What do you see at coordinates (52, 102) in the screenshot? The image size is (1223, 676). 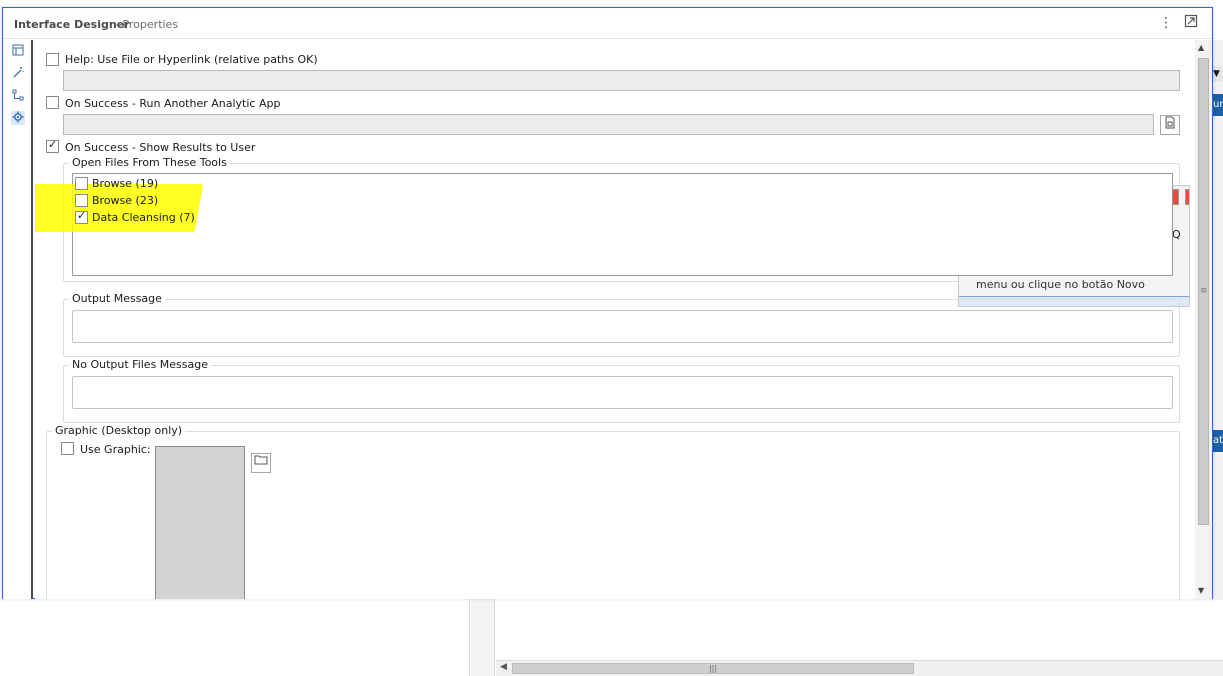 I see `run-app-checkbox` at bounding box center [52, 102].